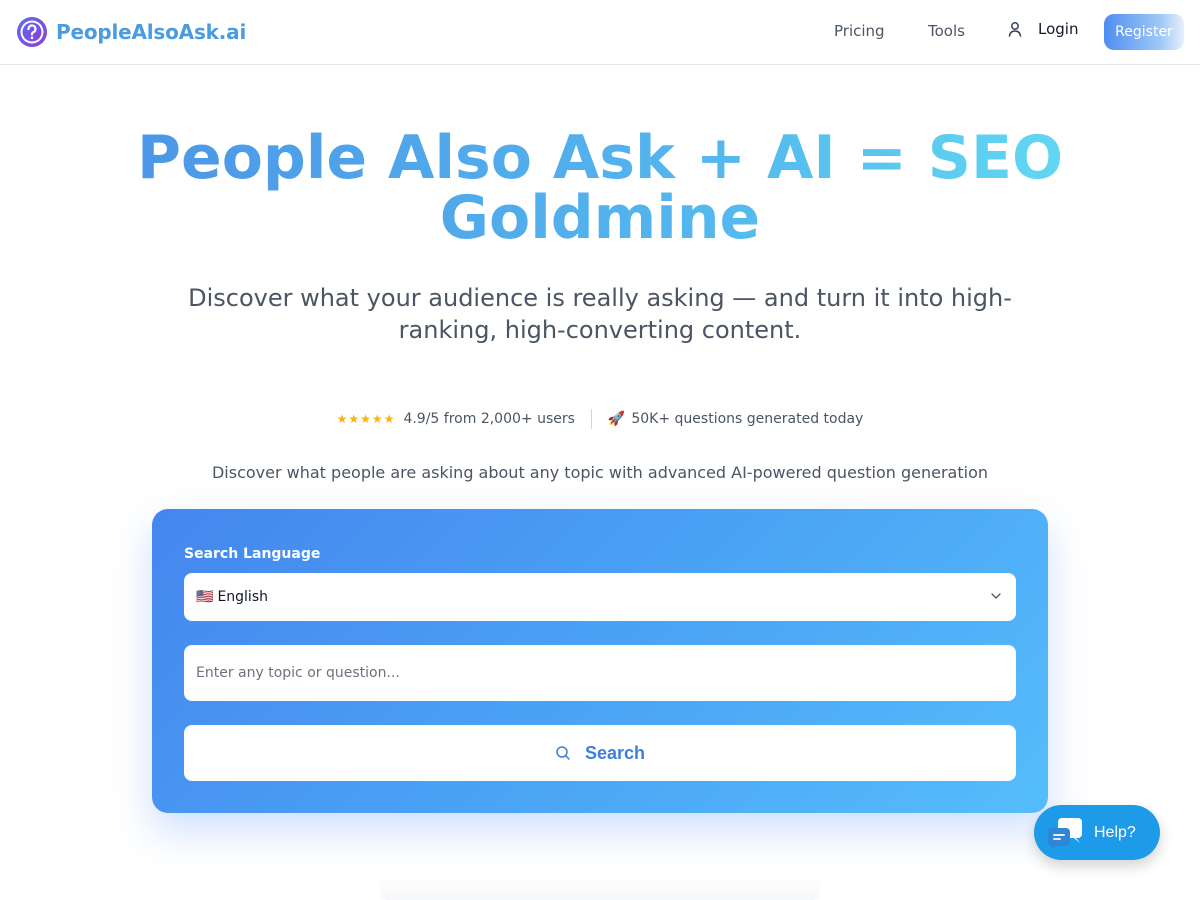 This screenshot has height=900, width=1200. Describe the element at coordinates (859, 31) in the screenshot. I see `nav-pricing: Pricing` at that location.